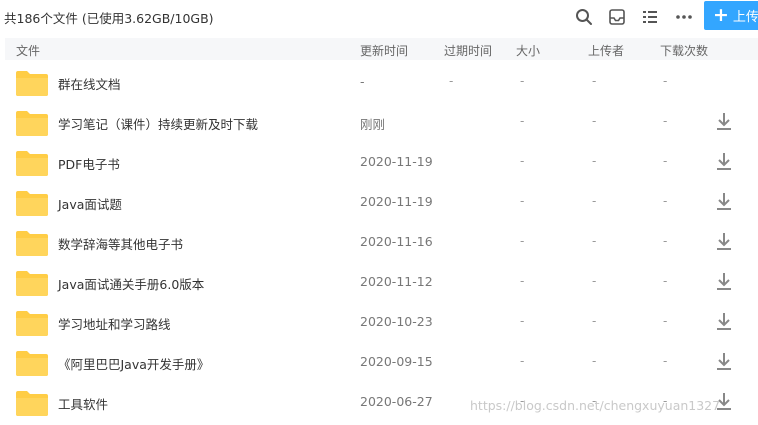  I want to click on file-row: 工具软件 2020-06-27 - - -, so click(379, 401).